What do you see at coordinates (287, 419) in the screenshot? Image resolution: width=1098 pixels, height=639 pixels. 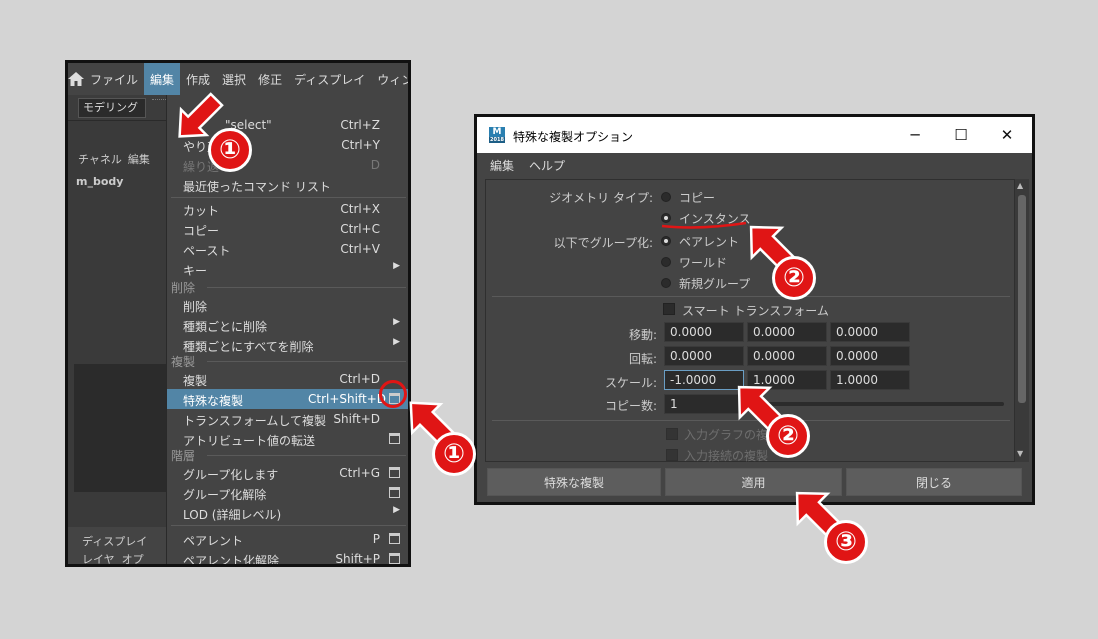 I see `menu-item-duplicate-with-transform: トランスフォームして複製 Shift+D` at bounding box center [287, 419].